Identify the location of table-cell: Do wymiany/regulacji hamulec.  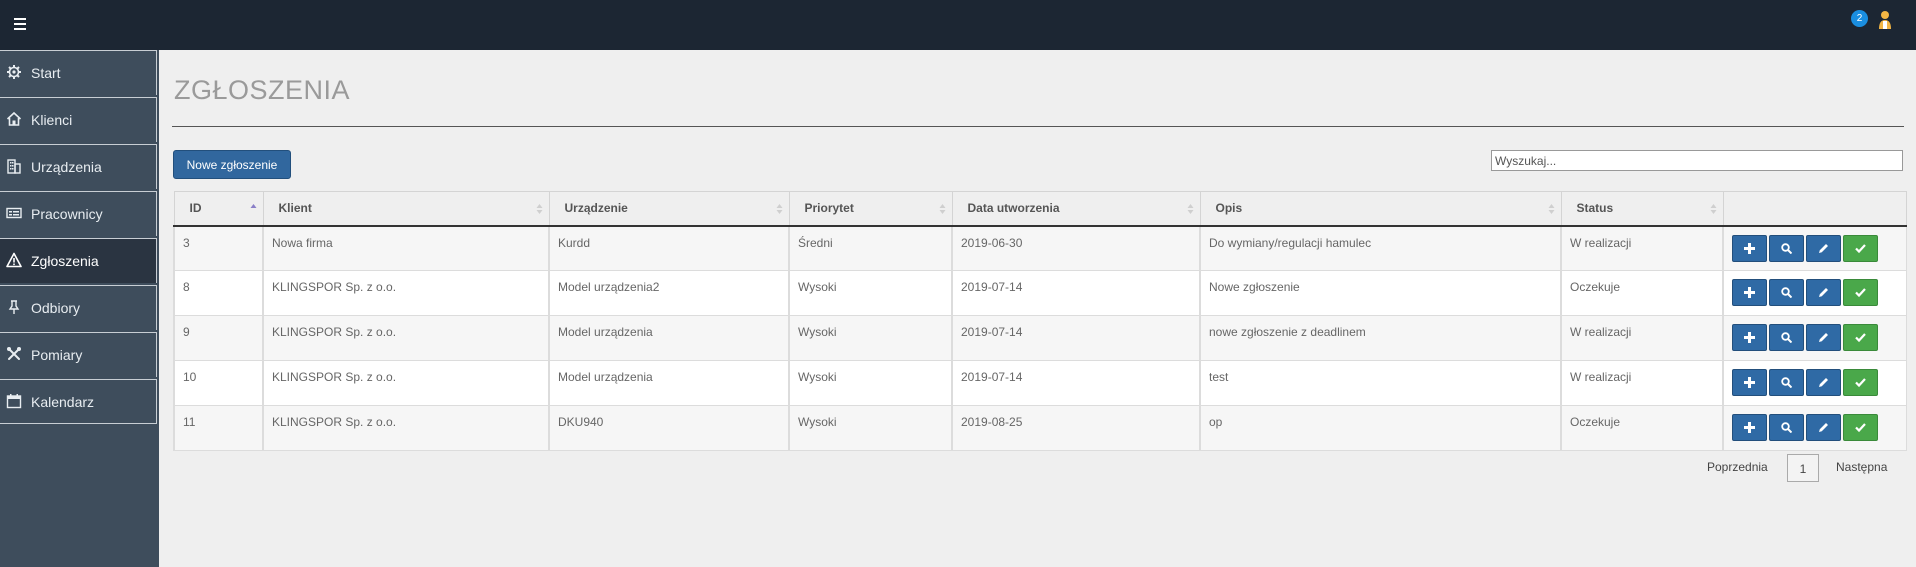
(1380, 248).